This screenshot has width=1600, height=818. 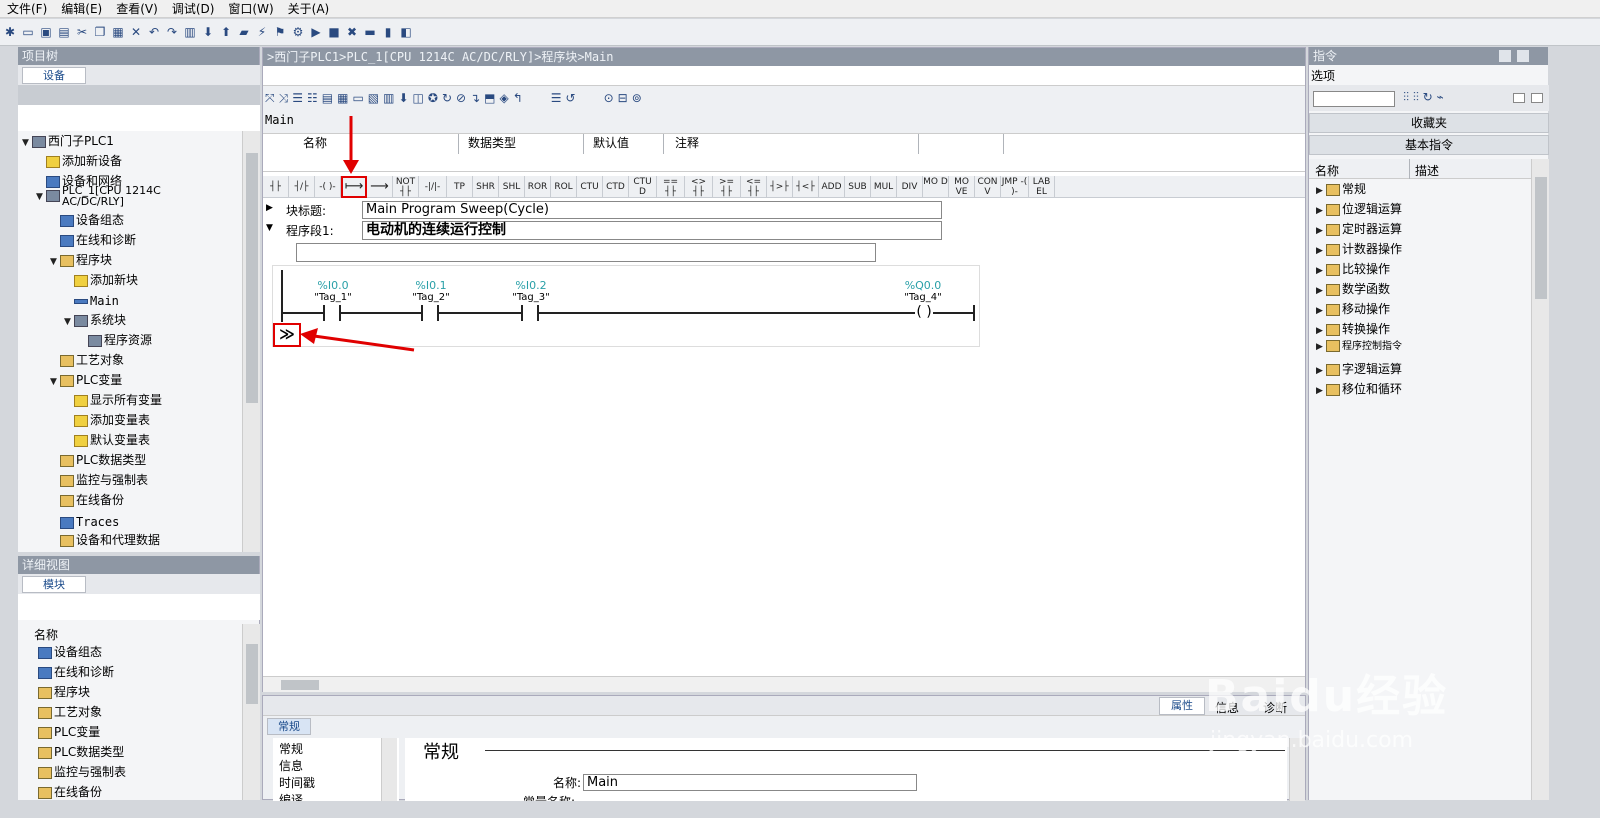 I want to click on nav-compile: 编译, so click(x=291, y=796).